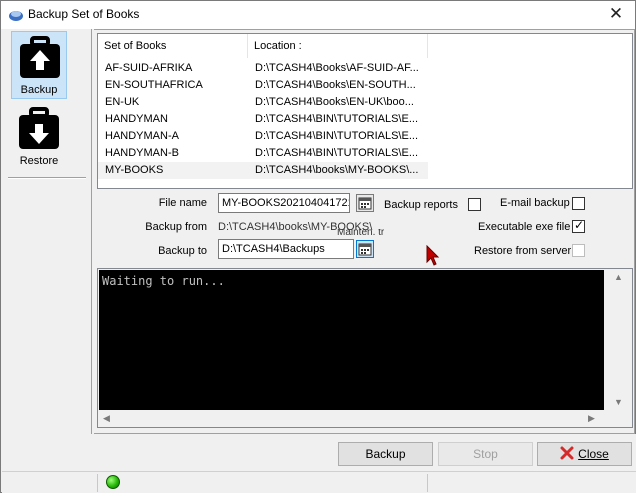  What do you see at coordinates (421, 205) in the screenshot?
I see `backup-reports-label: Backup reports` at bounding box center [421, 205].